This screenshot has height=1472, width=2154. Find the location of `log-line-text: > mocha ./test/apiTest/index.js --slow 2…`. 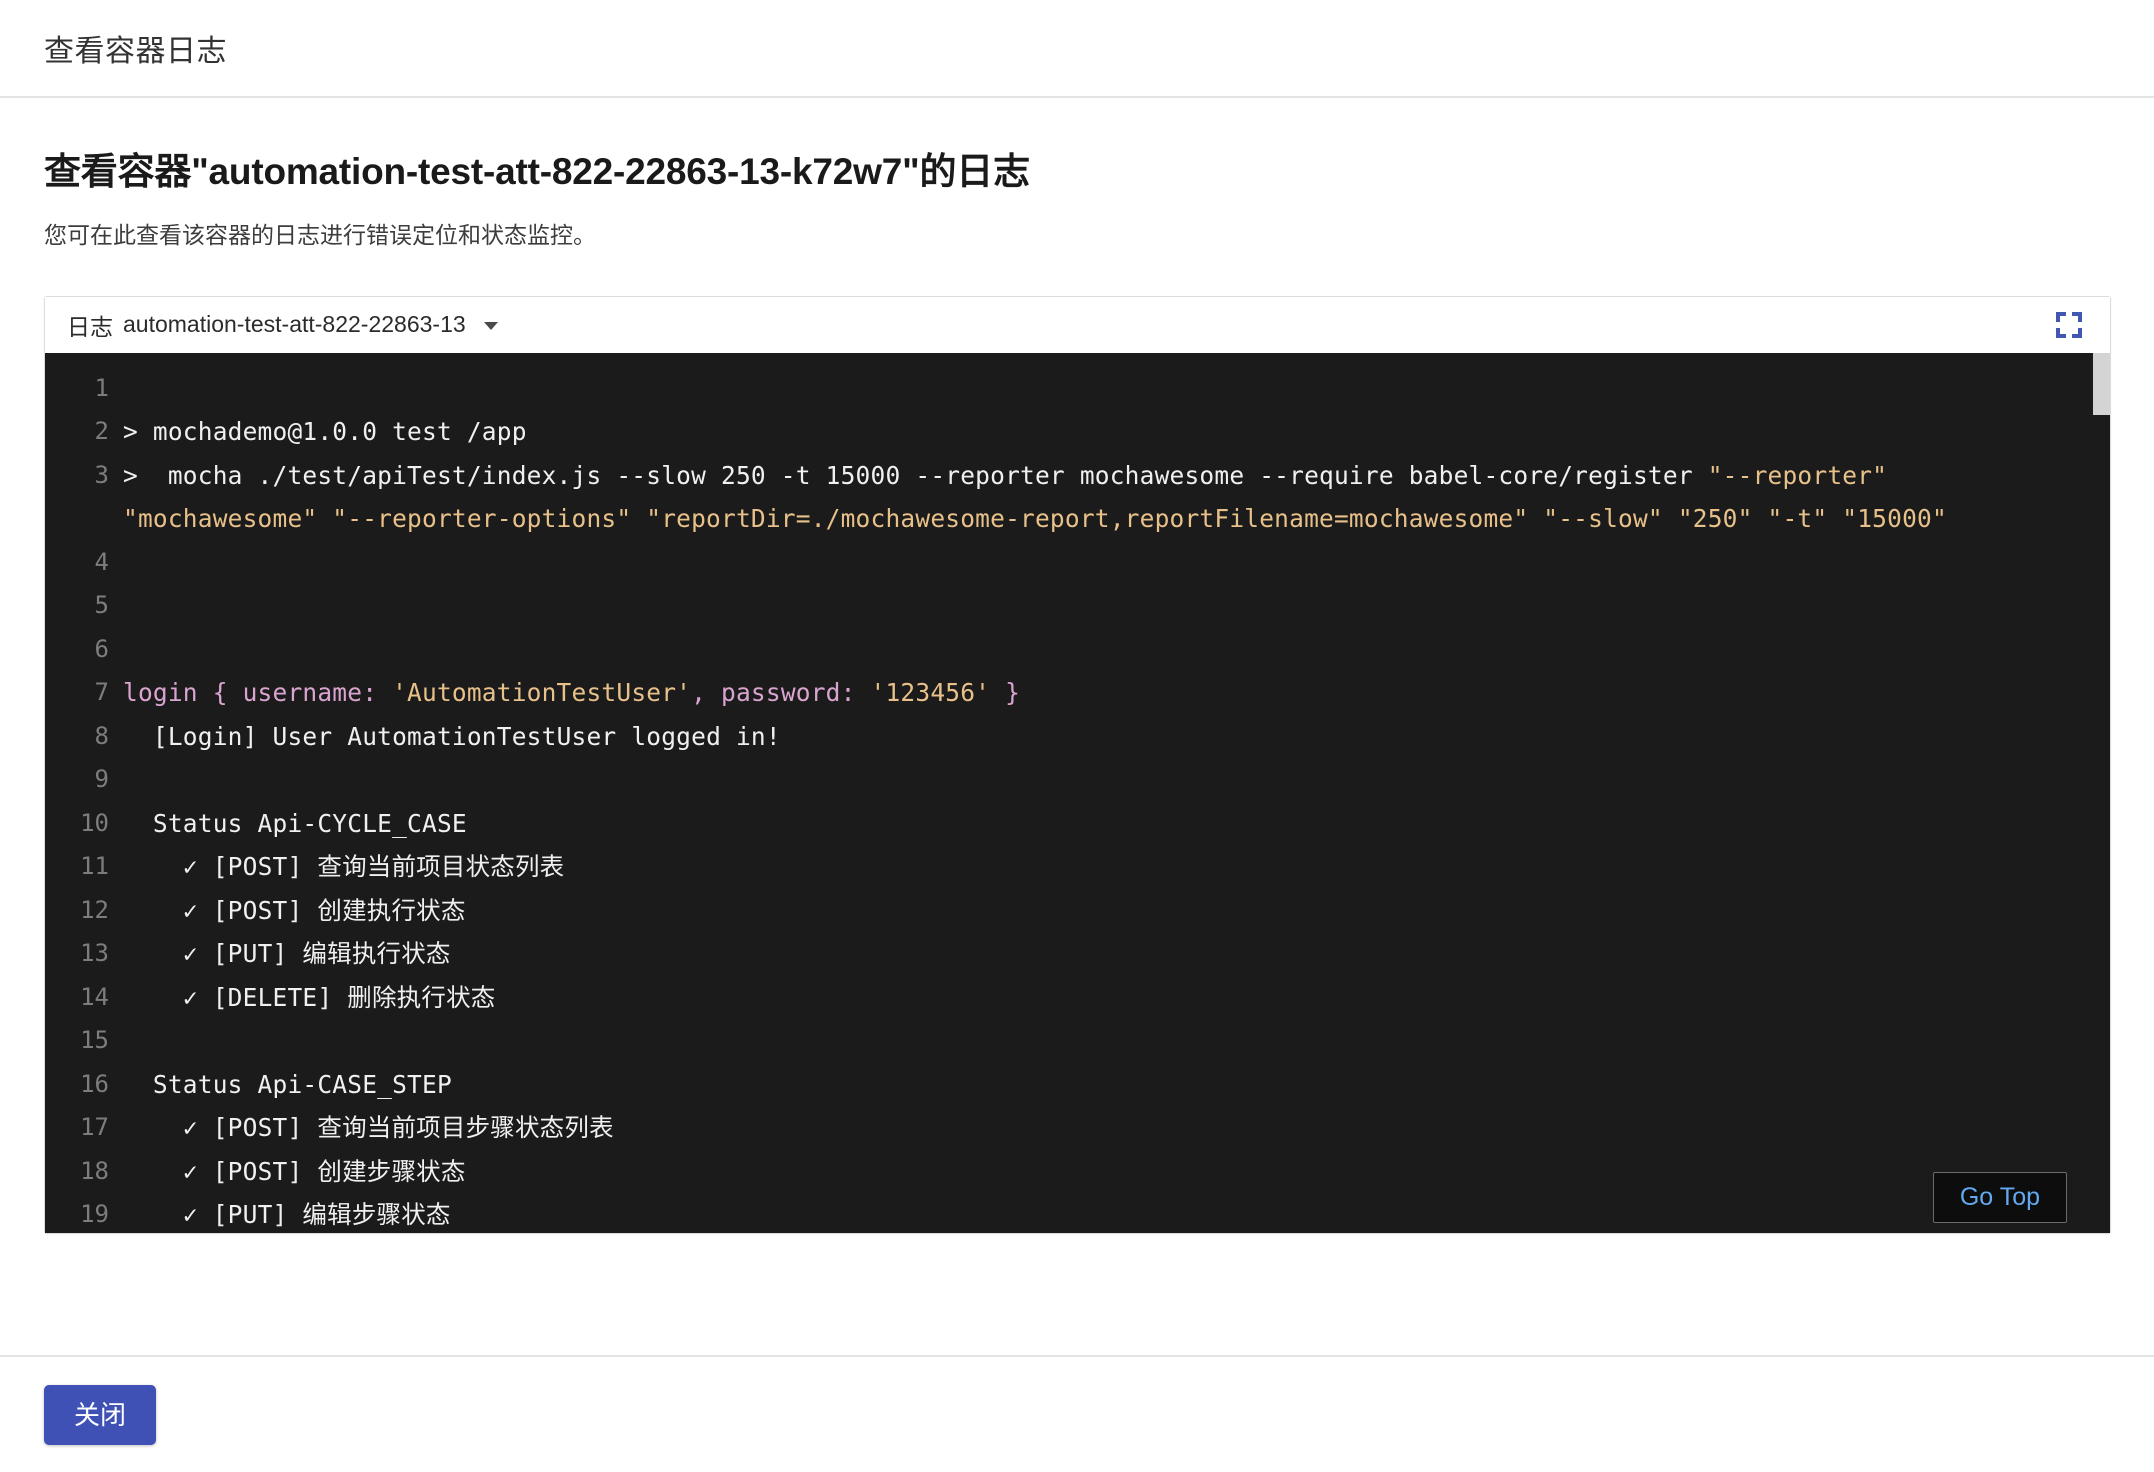

log-line-text: > mocha ./test/apiTest/index.js --slow 2… is located at coordinates (1116, 497).